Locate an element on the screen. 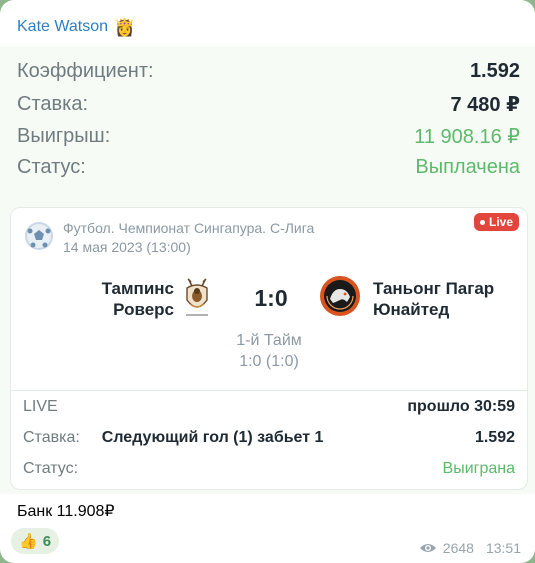  sender-name-text: Kate Watson is located at coordinates (62, 27).